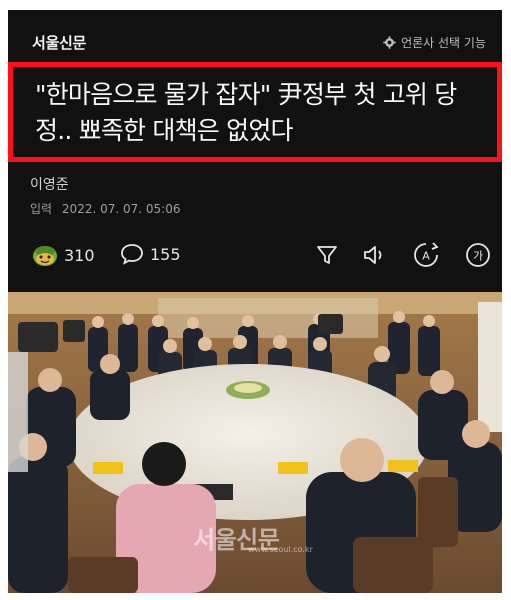 The height and width of the screenshot is (600, 511). I want to click on font-size-icon: 가, so click(478, 255).